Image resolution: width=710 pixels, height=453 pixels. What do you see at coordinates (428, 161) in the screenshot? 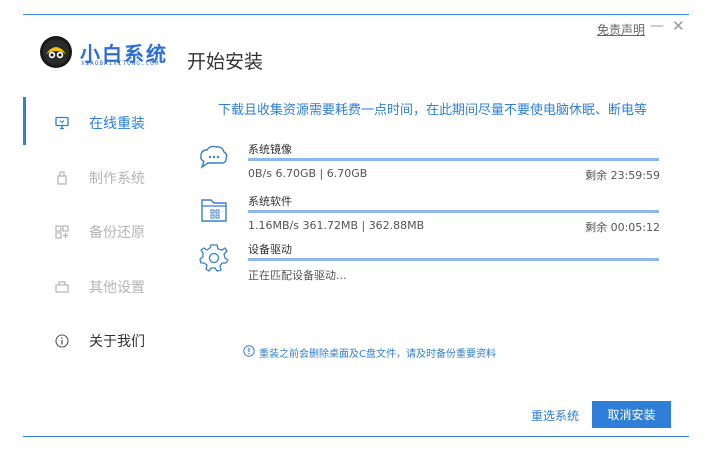
I see `task-row-system-image: 系统镜像 0B/s 6.70GB | 6.70GB 剩余 23:59:59` at bounding box center [428, 161].